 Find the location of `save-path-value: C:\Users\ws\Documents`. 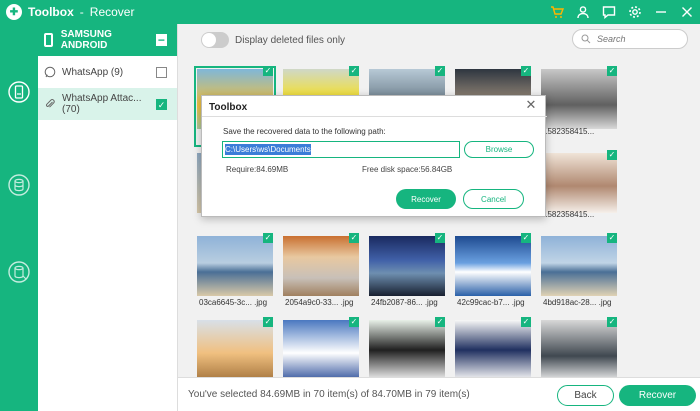

save-path-value: C:\Users\ws\Documents is located at coordinates (268, 149).